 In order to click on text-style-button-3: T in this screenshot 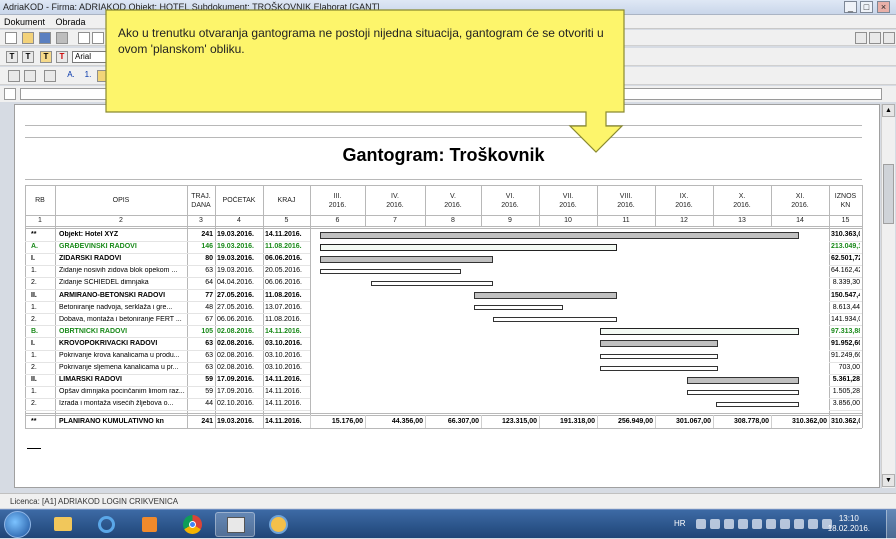, I will do `click(46, 57)`.